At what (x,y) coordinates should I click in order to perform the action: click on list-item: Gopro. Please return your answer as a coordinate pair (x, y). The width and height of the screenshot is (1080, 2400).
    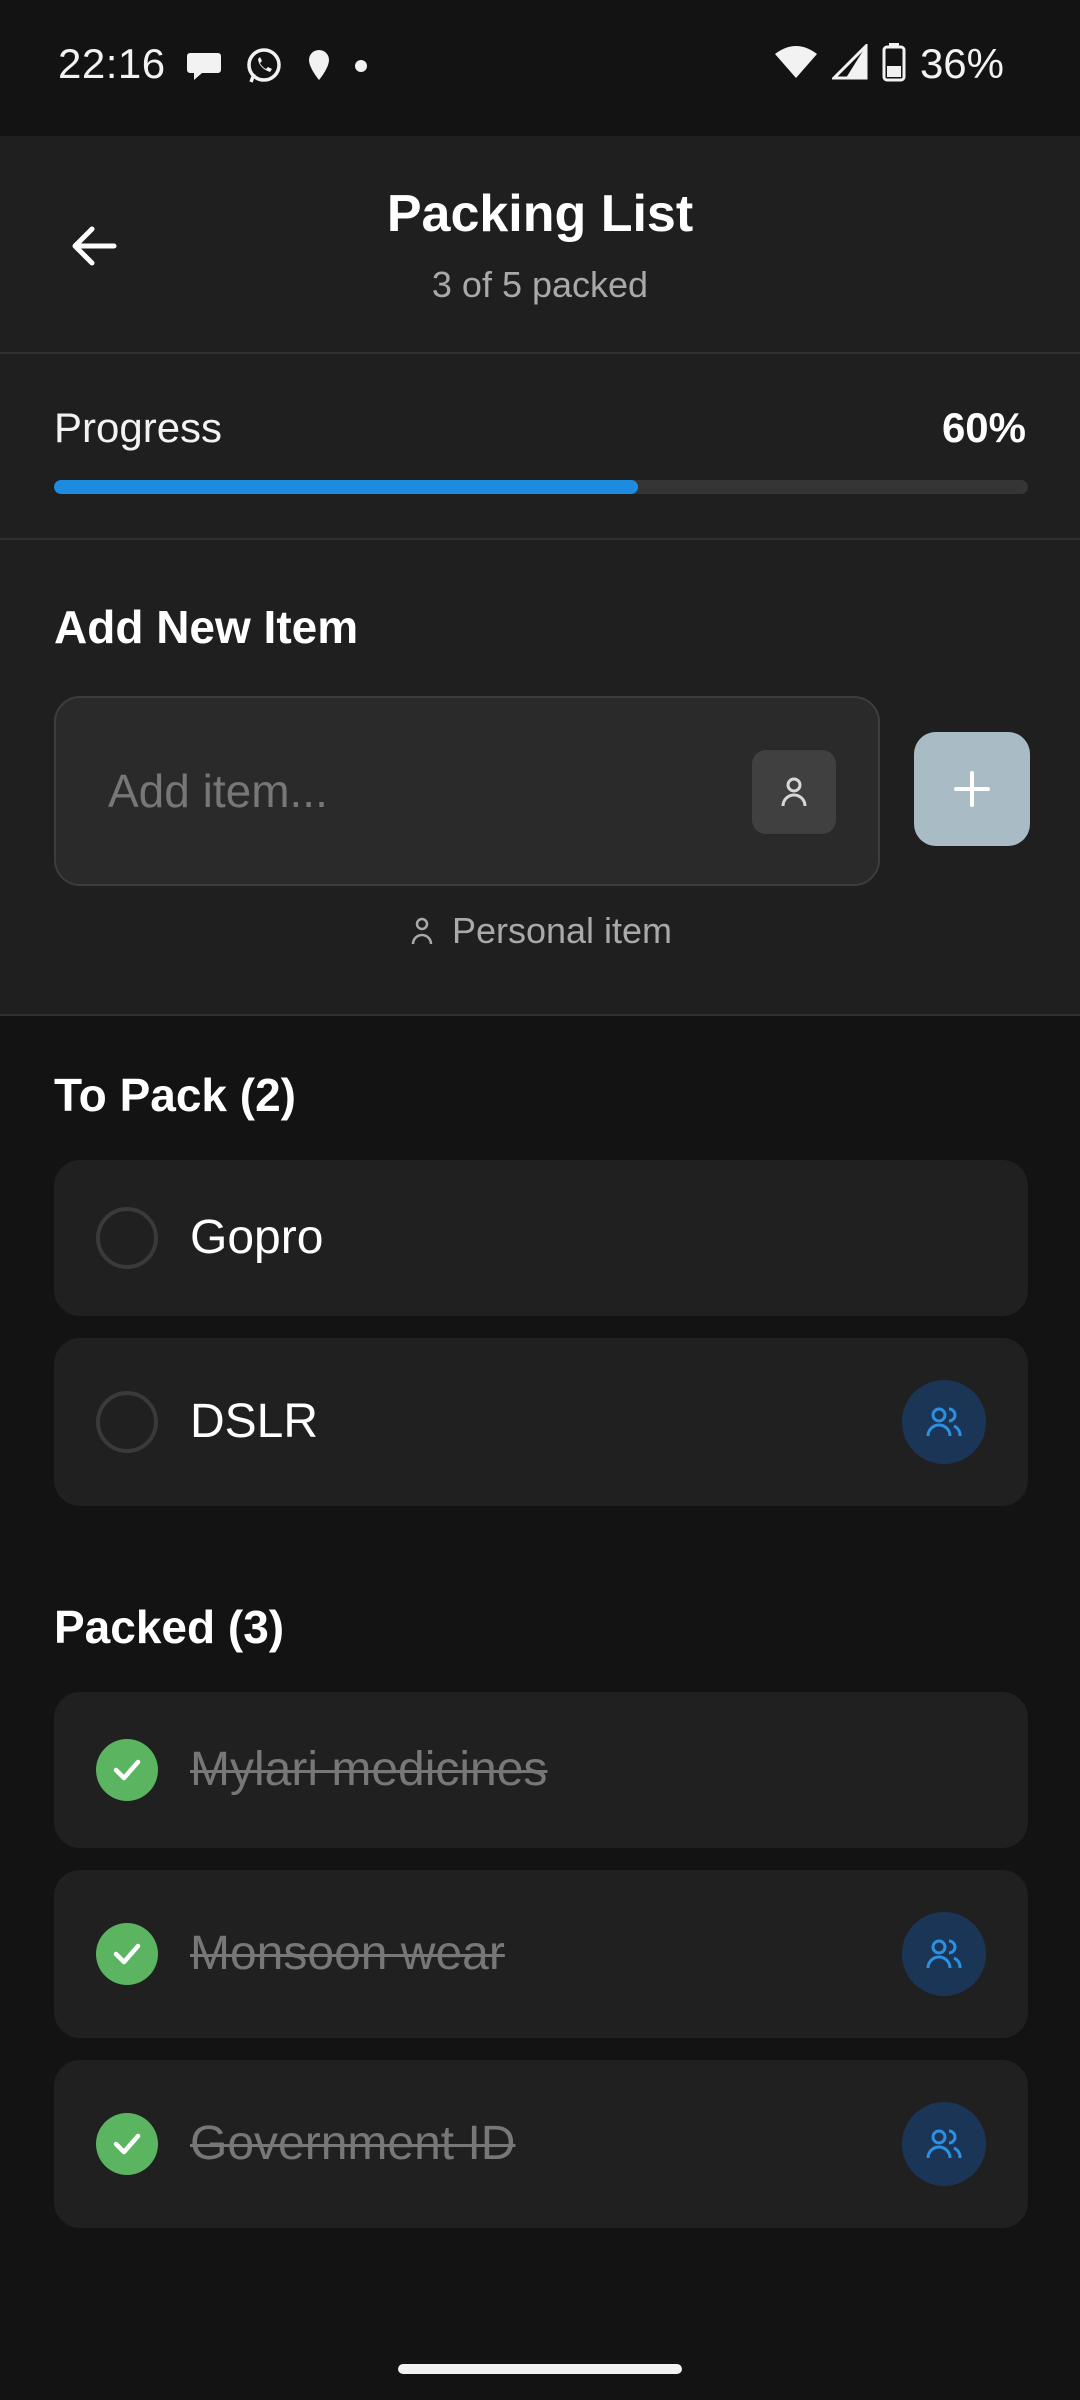
    Looking at the image, I should click on (541, 1238).